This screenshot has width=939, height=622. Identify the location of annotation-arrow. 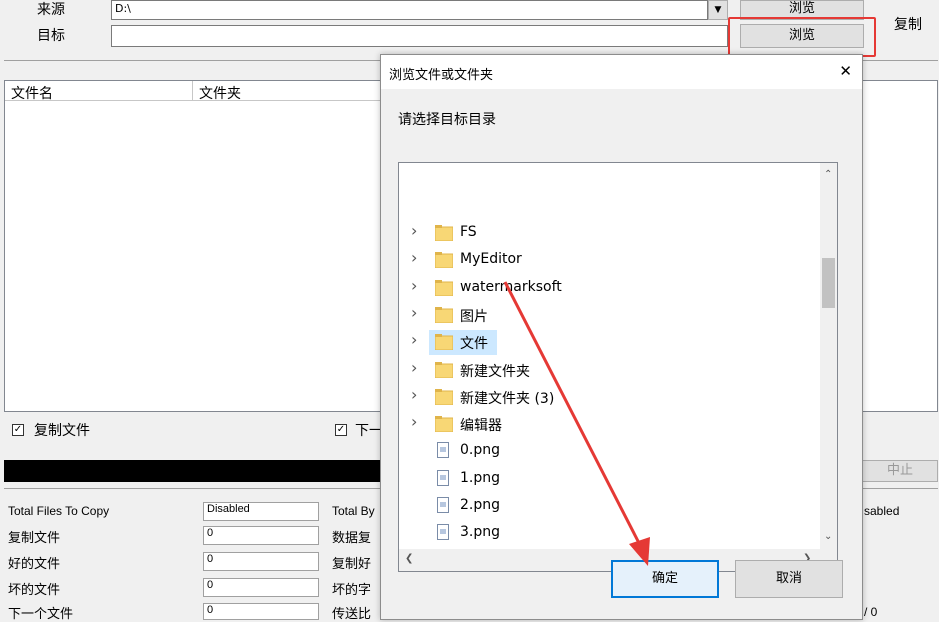
(576, 423).